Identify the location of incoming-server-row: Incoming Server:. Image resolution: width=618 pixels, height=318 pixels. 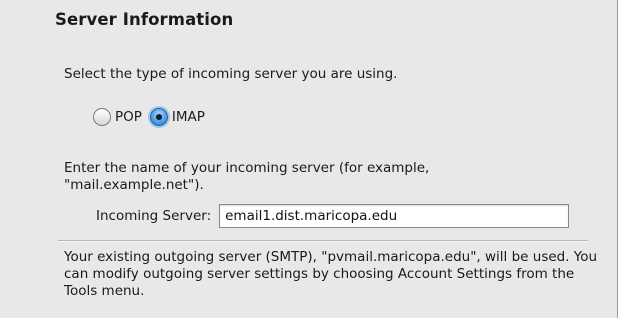
(333, 216).